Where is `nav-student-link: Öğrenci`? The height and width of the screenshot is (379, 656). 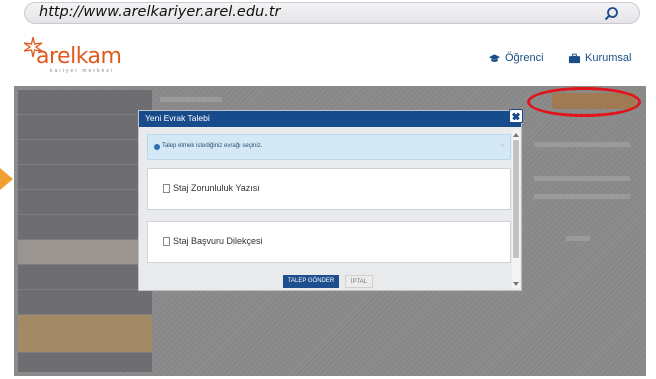
nav-student-link: Öğrenci is located at coordinates (516, 58).